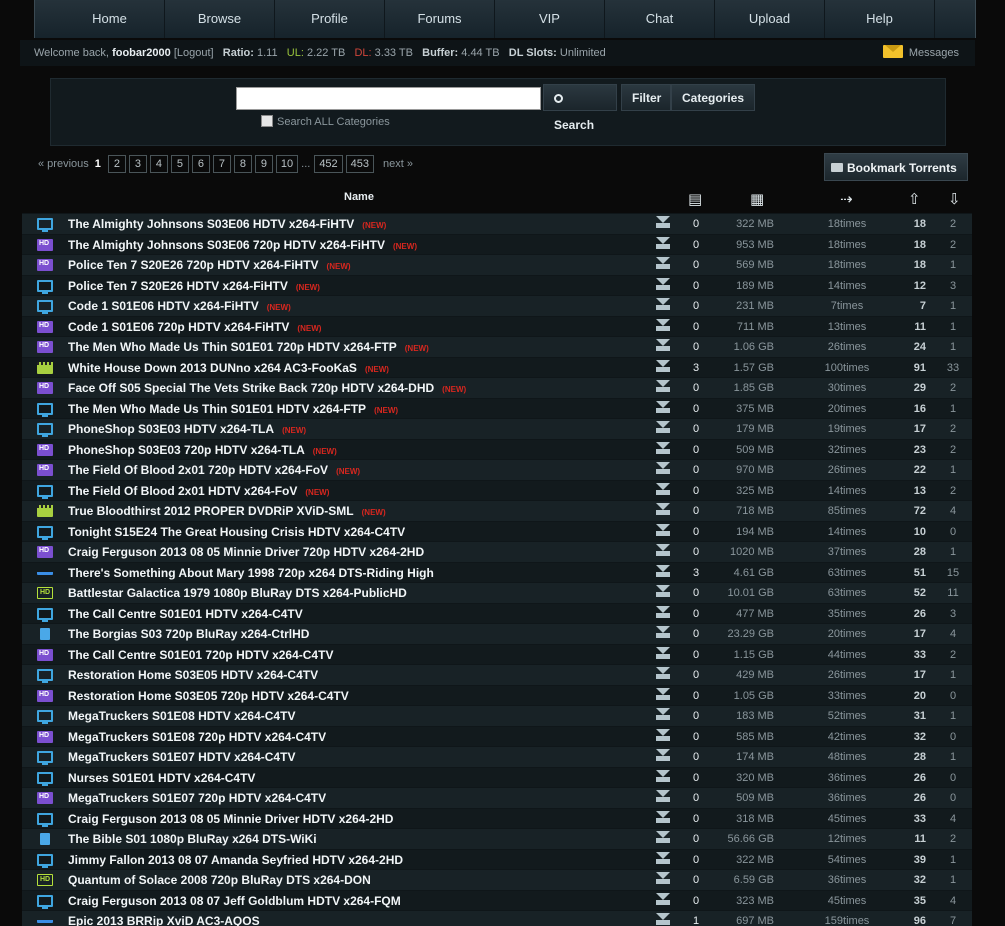  Describe the element at coordinates (914, 819) in the screenshot. I see `seeders-count: 33` at that location.